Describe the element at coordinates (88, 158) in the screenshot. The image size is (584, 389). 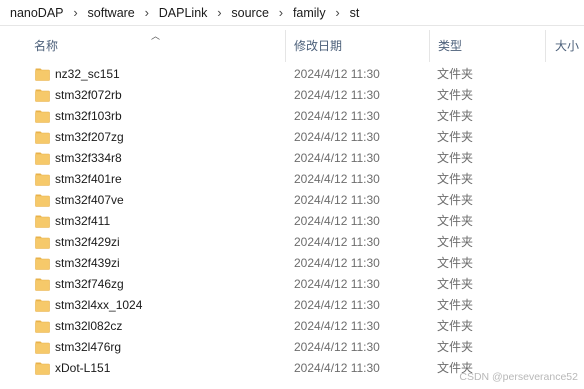
I see `file-name: stm32f334r8` at that location.